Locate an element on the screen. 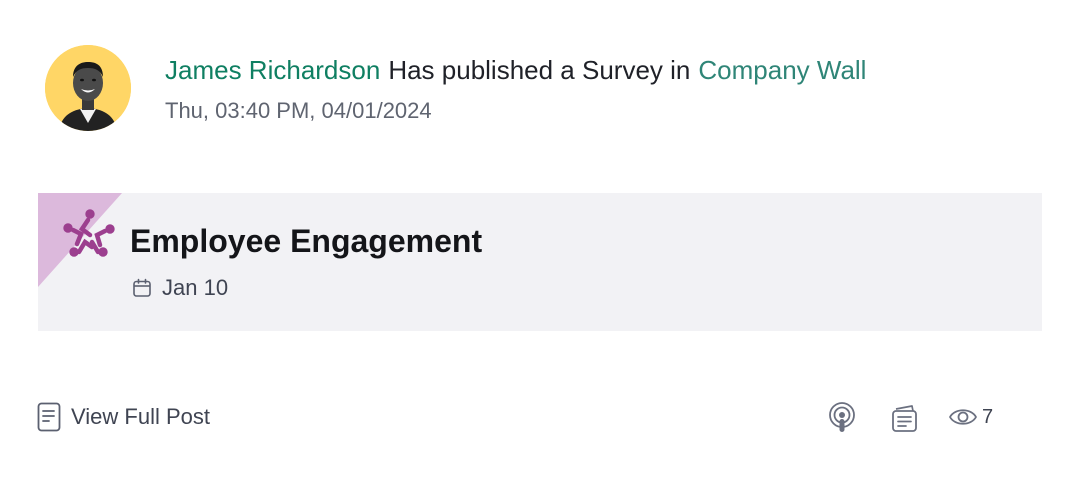 This screenshot has width=1082, height=496. calendar-icon is located at coordinates (142, 287).